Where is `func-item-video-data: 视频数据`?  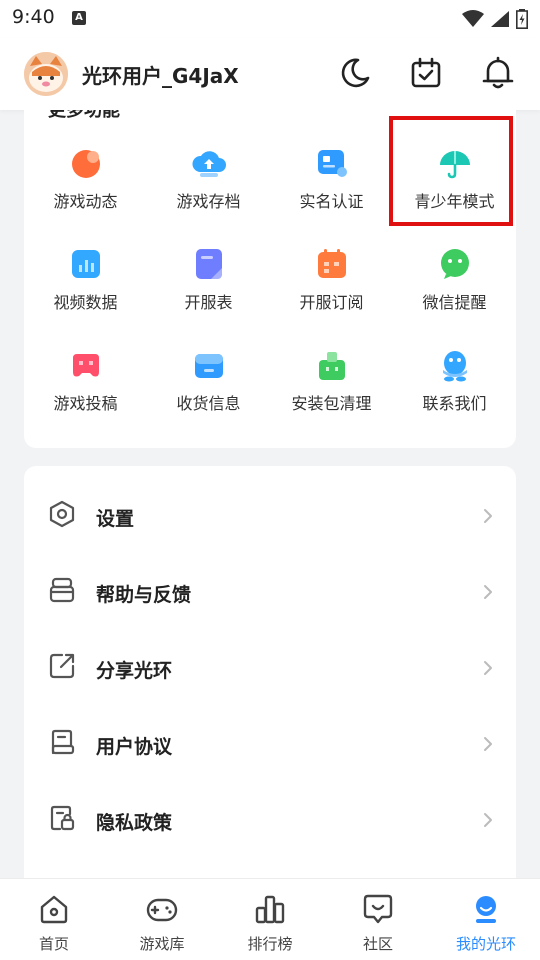
func-item-video-data: 视频数据 is located at coordinates (85, 273).